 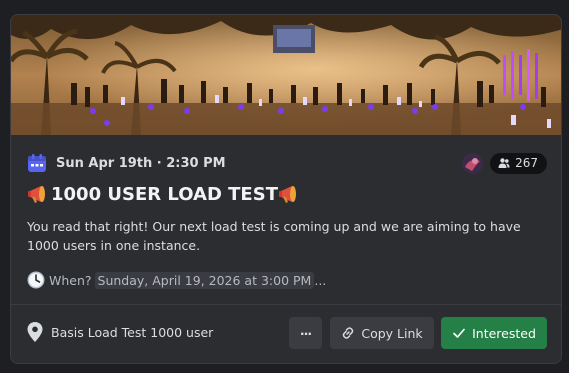 I want to click on interested-summary: 267, so click(x=504, y=163).